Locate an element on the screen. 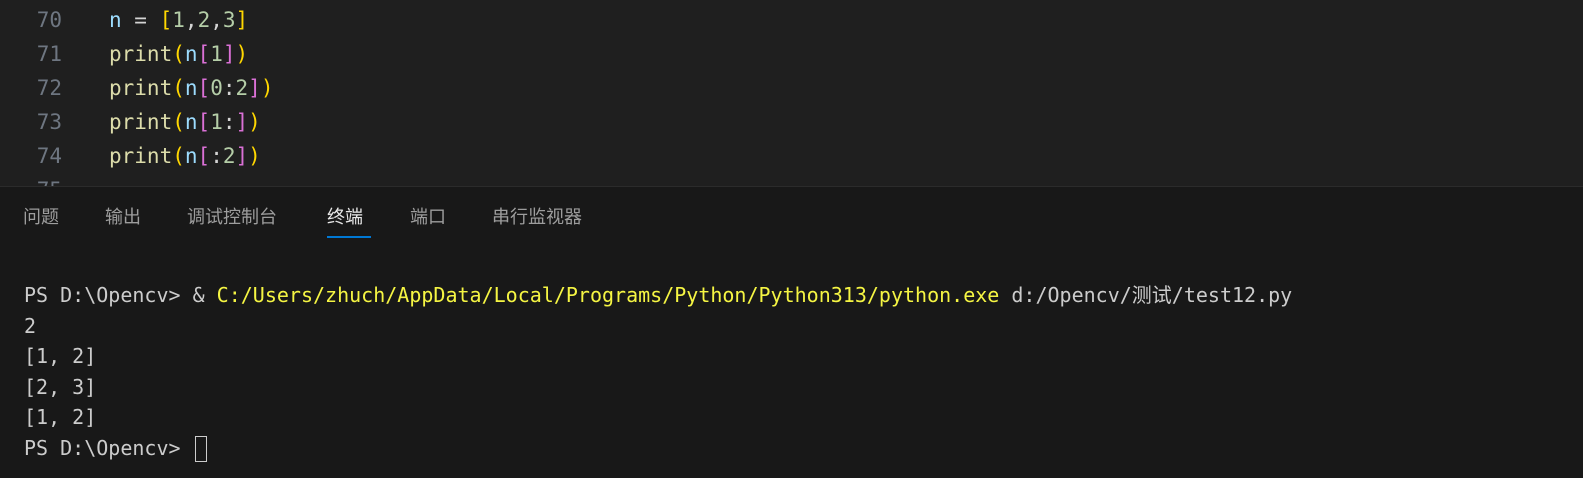  terminal-call-operator: & is located at coordinates (204, 295).